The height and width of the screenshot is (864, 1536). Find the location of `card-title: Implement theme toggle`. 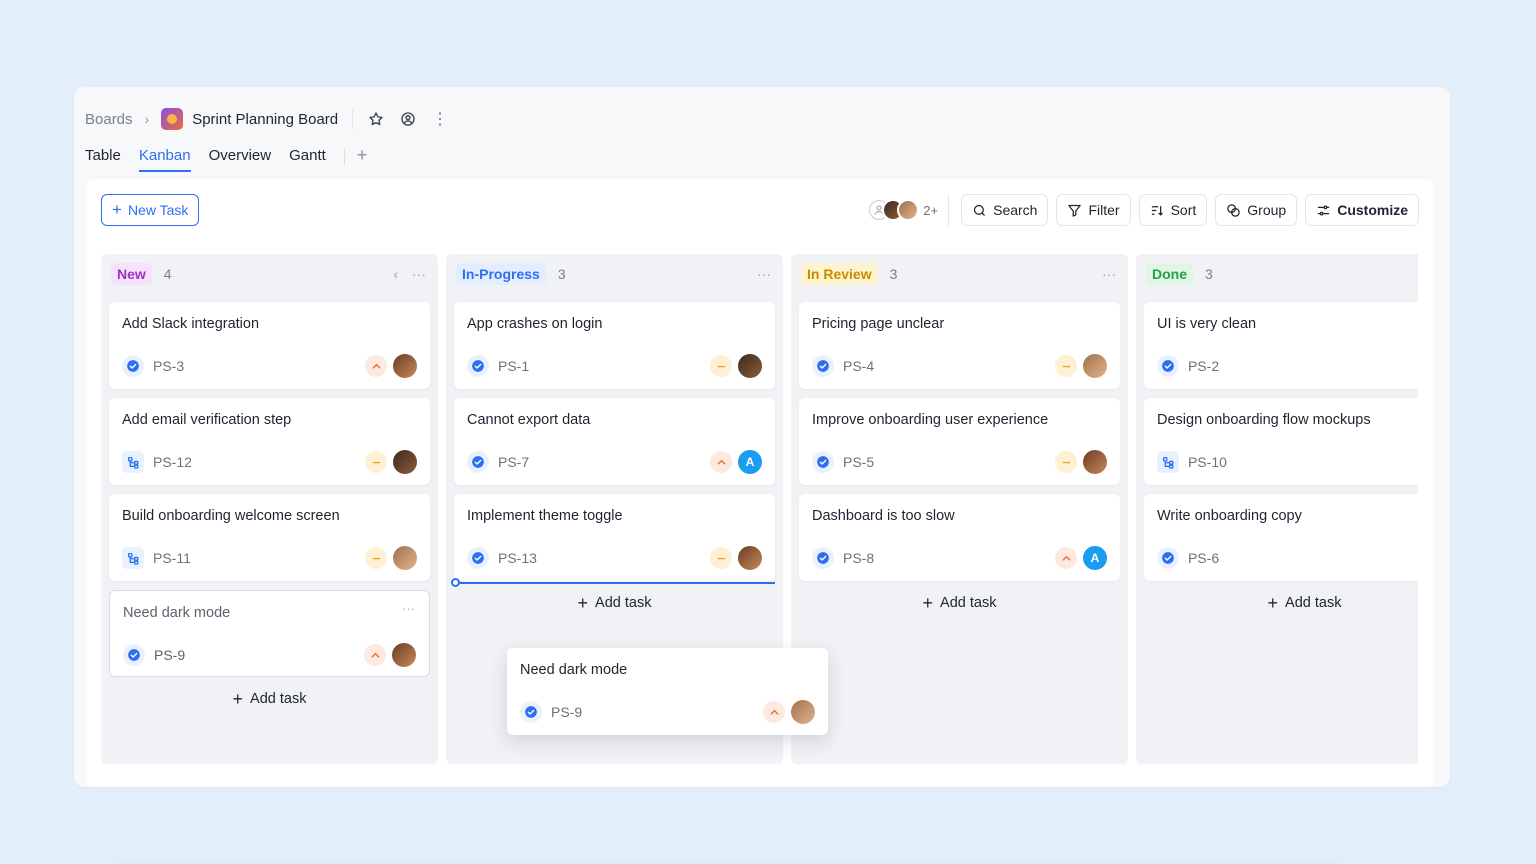

card-title: Implement theme toggle is located at coordinates (545, 516).